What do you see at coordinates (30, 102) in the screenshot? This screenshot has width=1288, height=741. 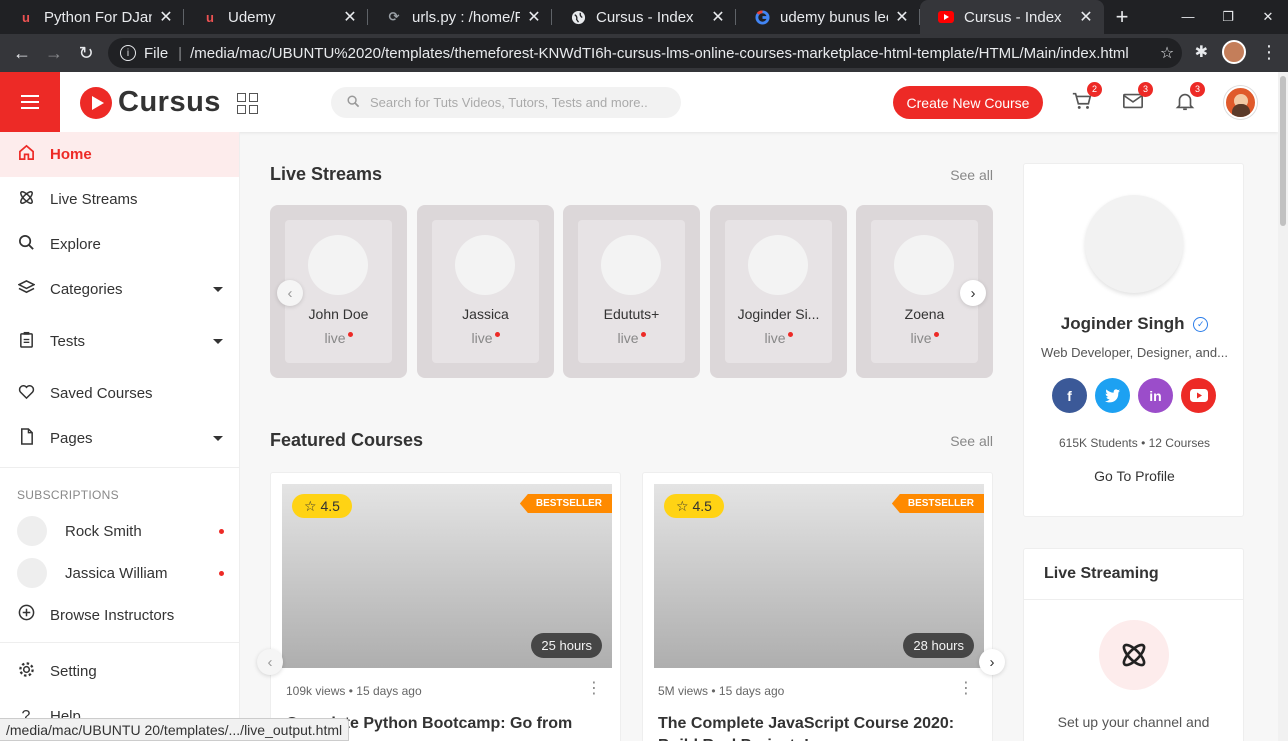 I see `hamburger-menu-button` at bounding box center [30, 102].